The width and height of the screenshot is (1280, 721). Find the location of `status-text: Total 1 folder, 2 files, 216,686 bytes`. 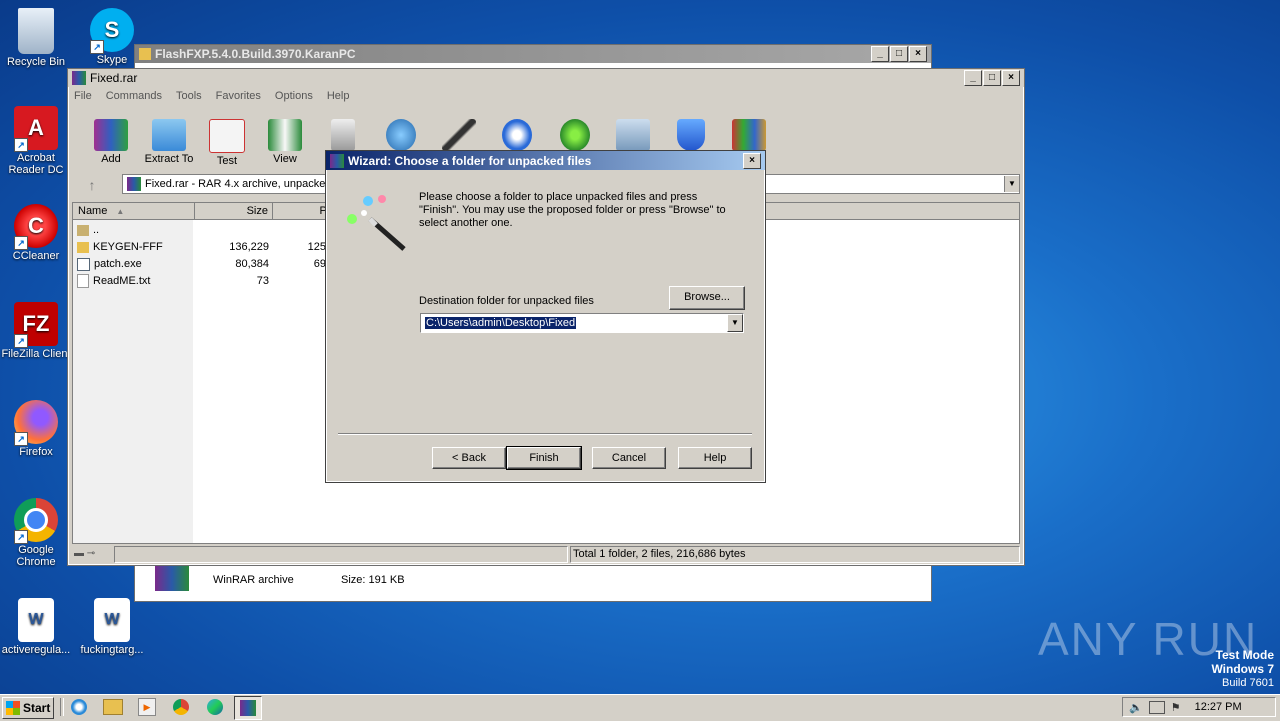

status-text: Total 1 folder, 2 files, 216,686 bytes is located at coordinates (795, 554).